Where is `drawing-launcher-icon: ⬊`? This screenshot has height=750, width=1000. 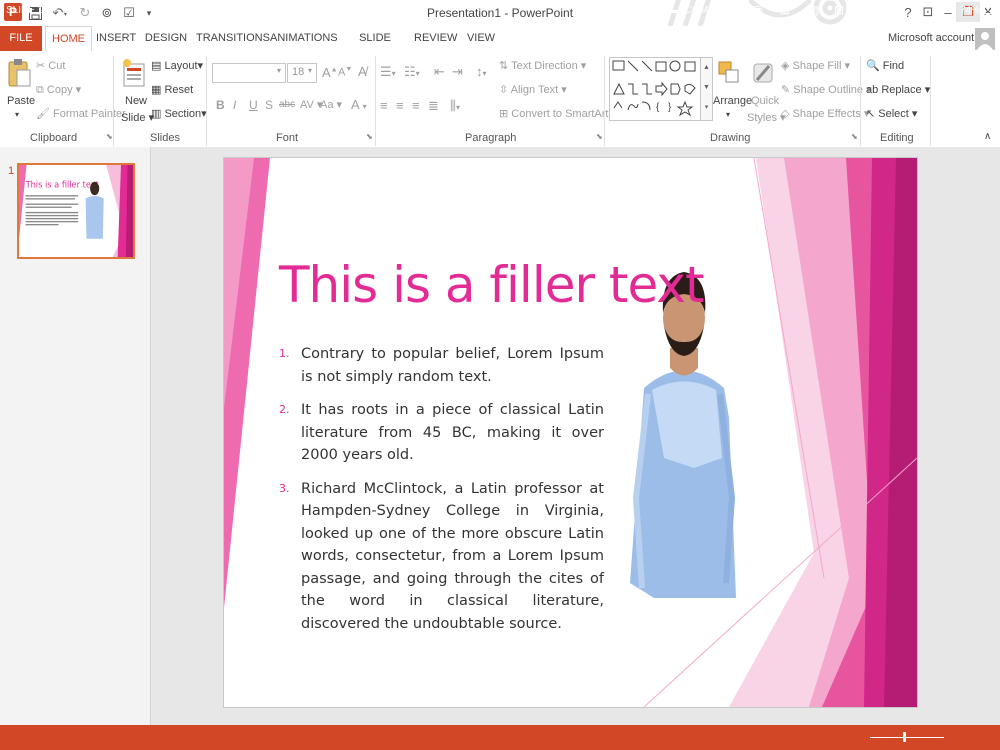 drawing-launcher-icon: ⬊ is located at coordinates (854, 136).